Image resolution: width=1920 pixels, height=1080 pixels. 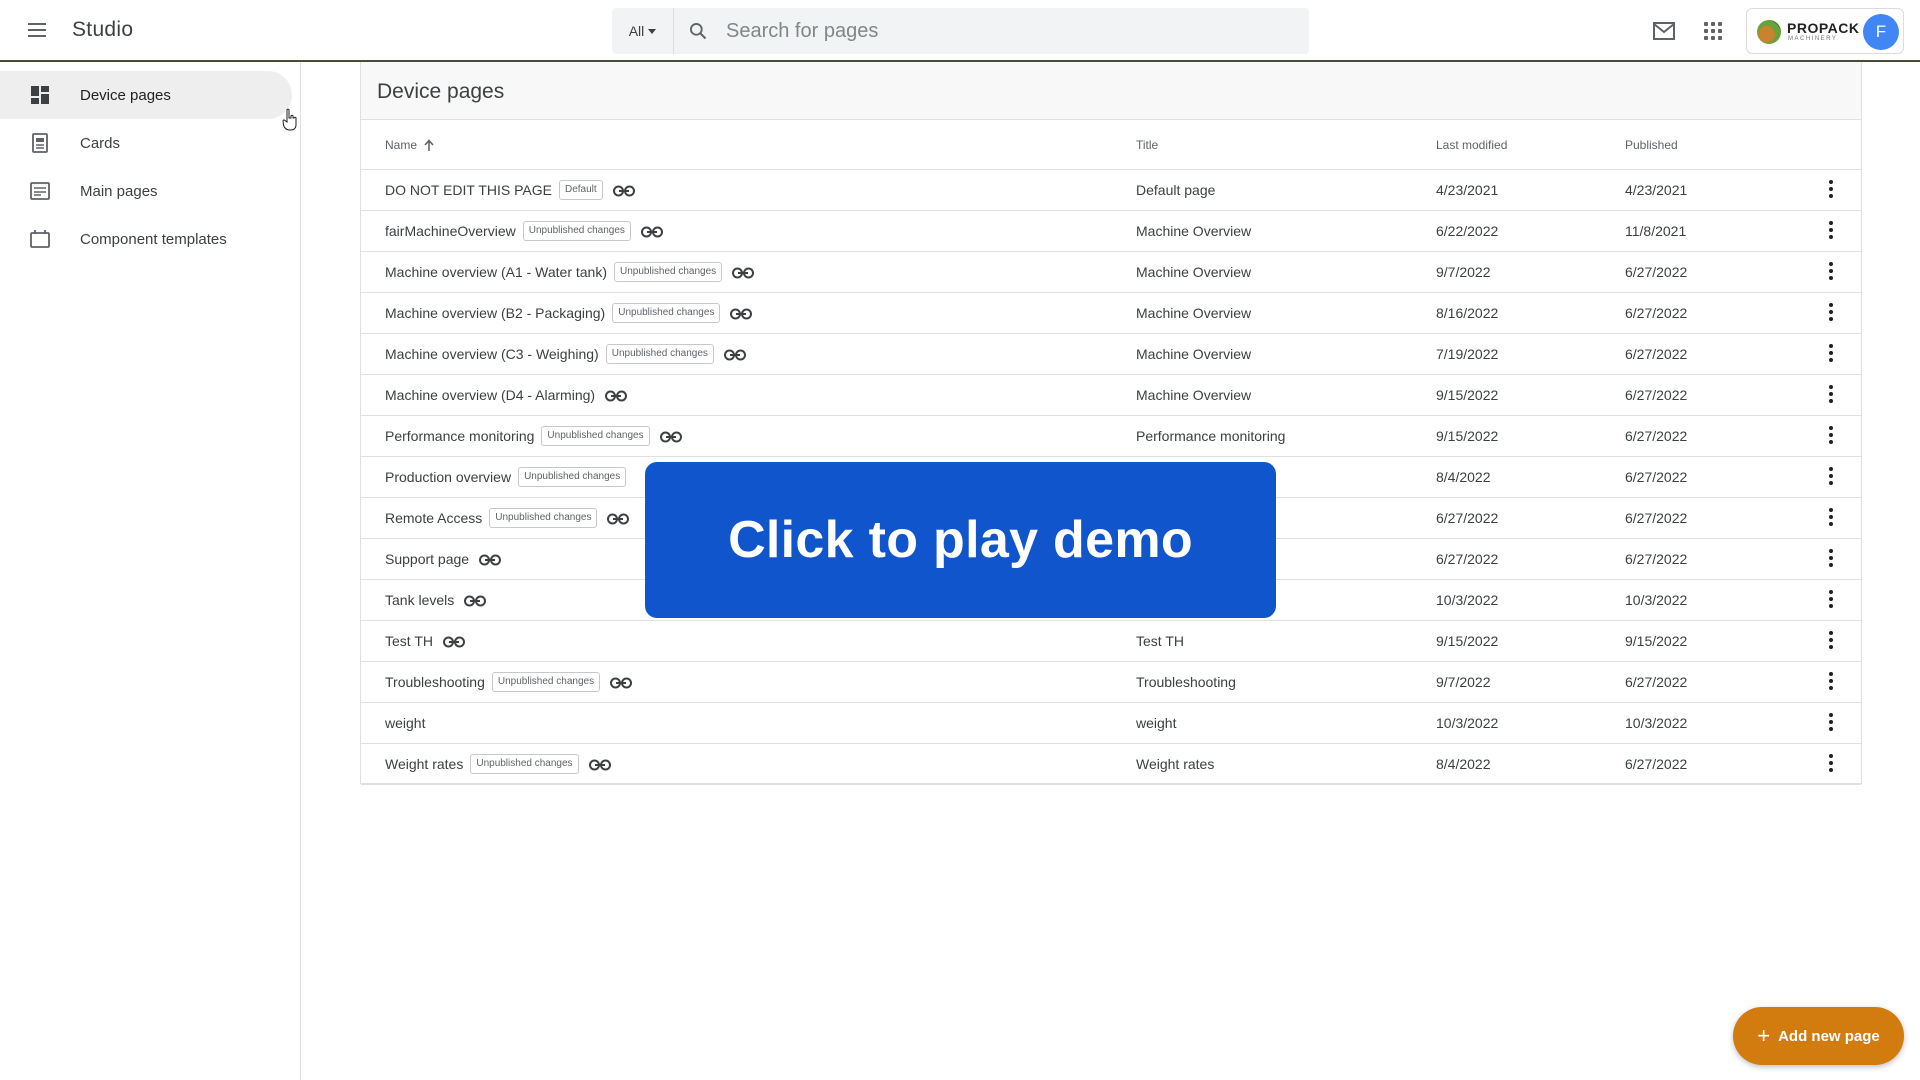 What do you see at coordinates (40, 143) in the screenshot?
I see `card-icon` at bounding box center [40, 143].